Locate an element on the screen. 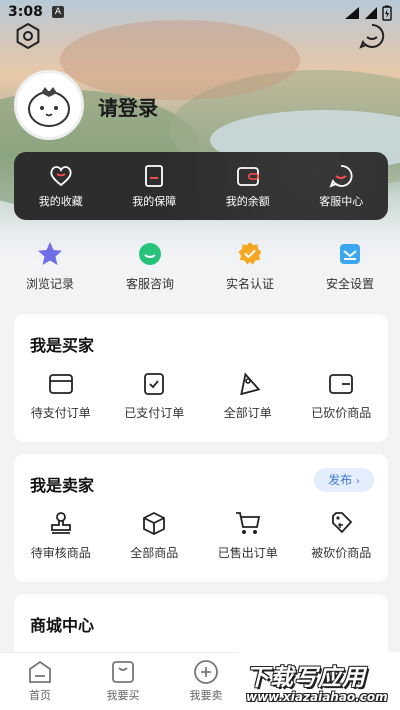 This screenshot has width=400, height=710. star-icon is located at coordinates (50, 253).